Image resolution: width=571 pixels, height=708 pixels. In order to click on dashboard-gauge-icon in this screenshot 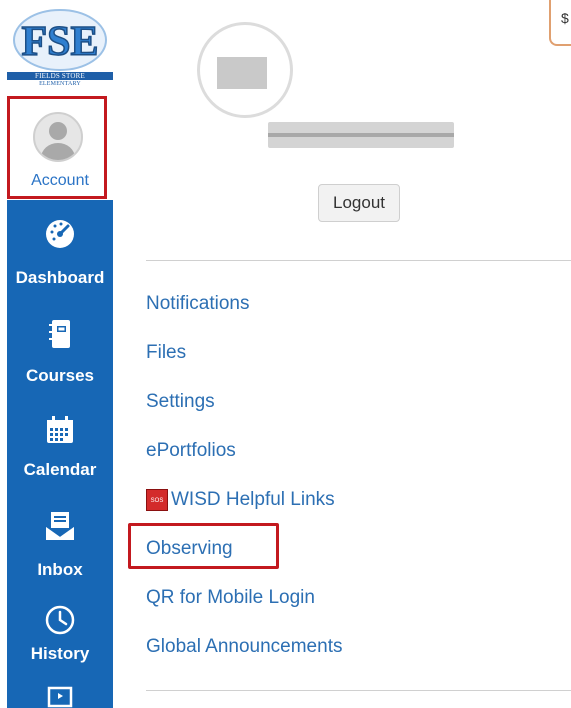, I will do `click(60, 234)`.